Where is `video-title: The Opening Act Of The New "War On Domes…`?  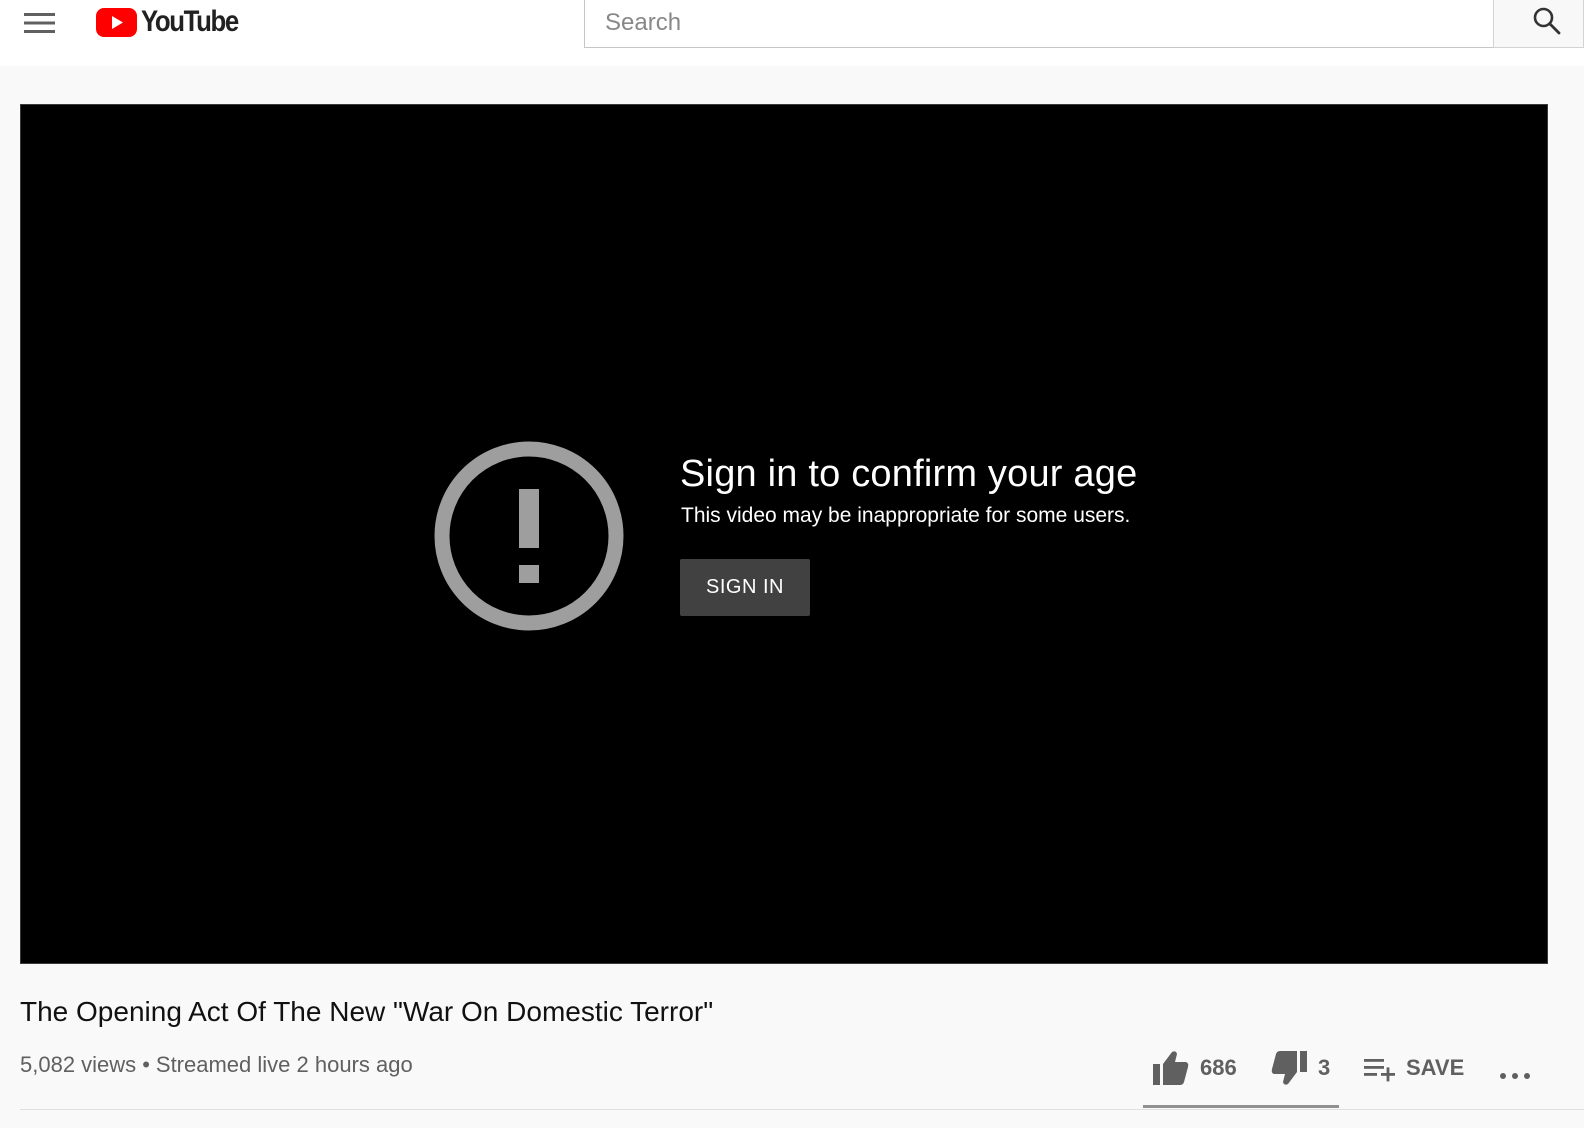 video-title: The Opening Act Of The New "War On Domes… is located at coordinates (367, 1011).